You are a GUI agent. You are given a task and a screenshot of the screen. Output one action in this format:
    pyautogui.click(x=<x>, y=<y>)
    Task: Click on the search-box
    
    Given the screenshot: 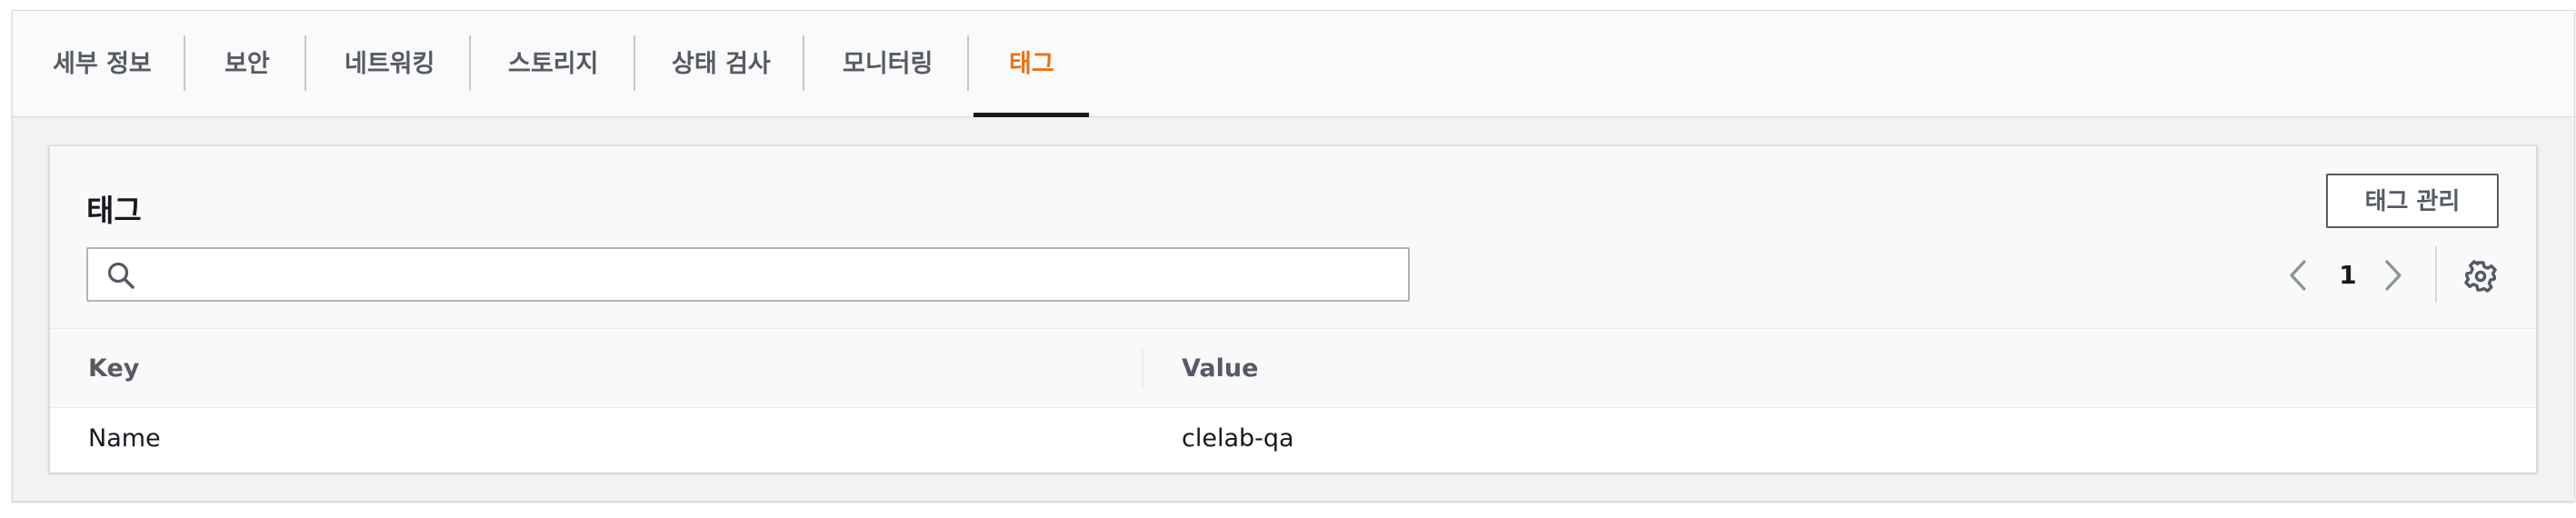 What is the action you would take?
    pyautogui.click(x=748, y=274)
    